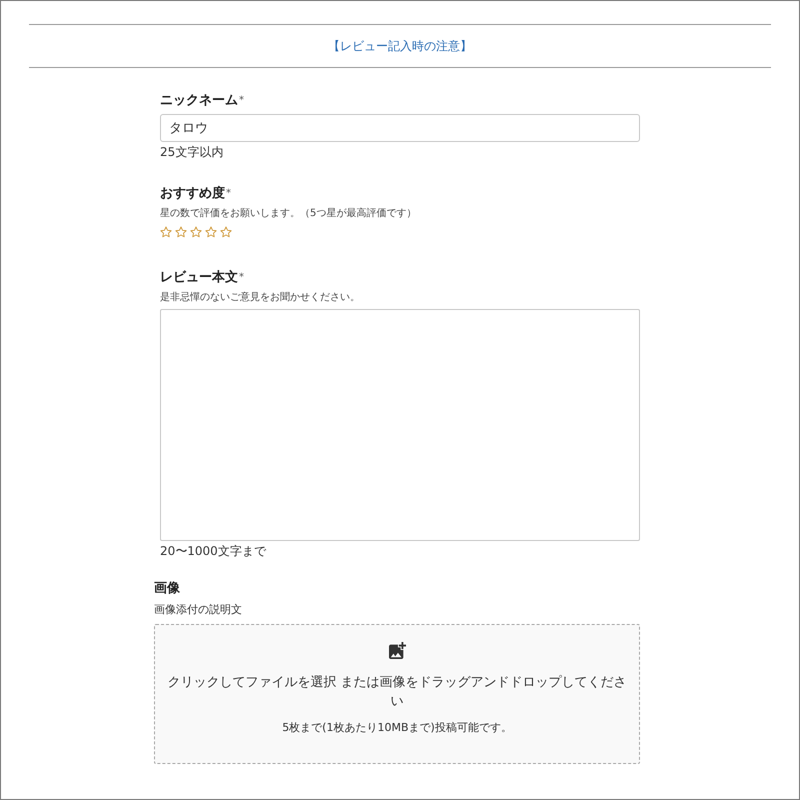 The height and width of the screenshot is (800, 800). I want to click on field-description: 星の数で評価をお願いします。（5つ星が最高評価です）, so click(289, 214).